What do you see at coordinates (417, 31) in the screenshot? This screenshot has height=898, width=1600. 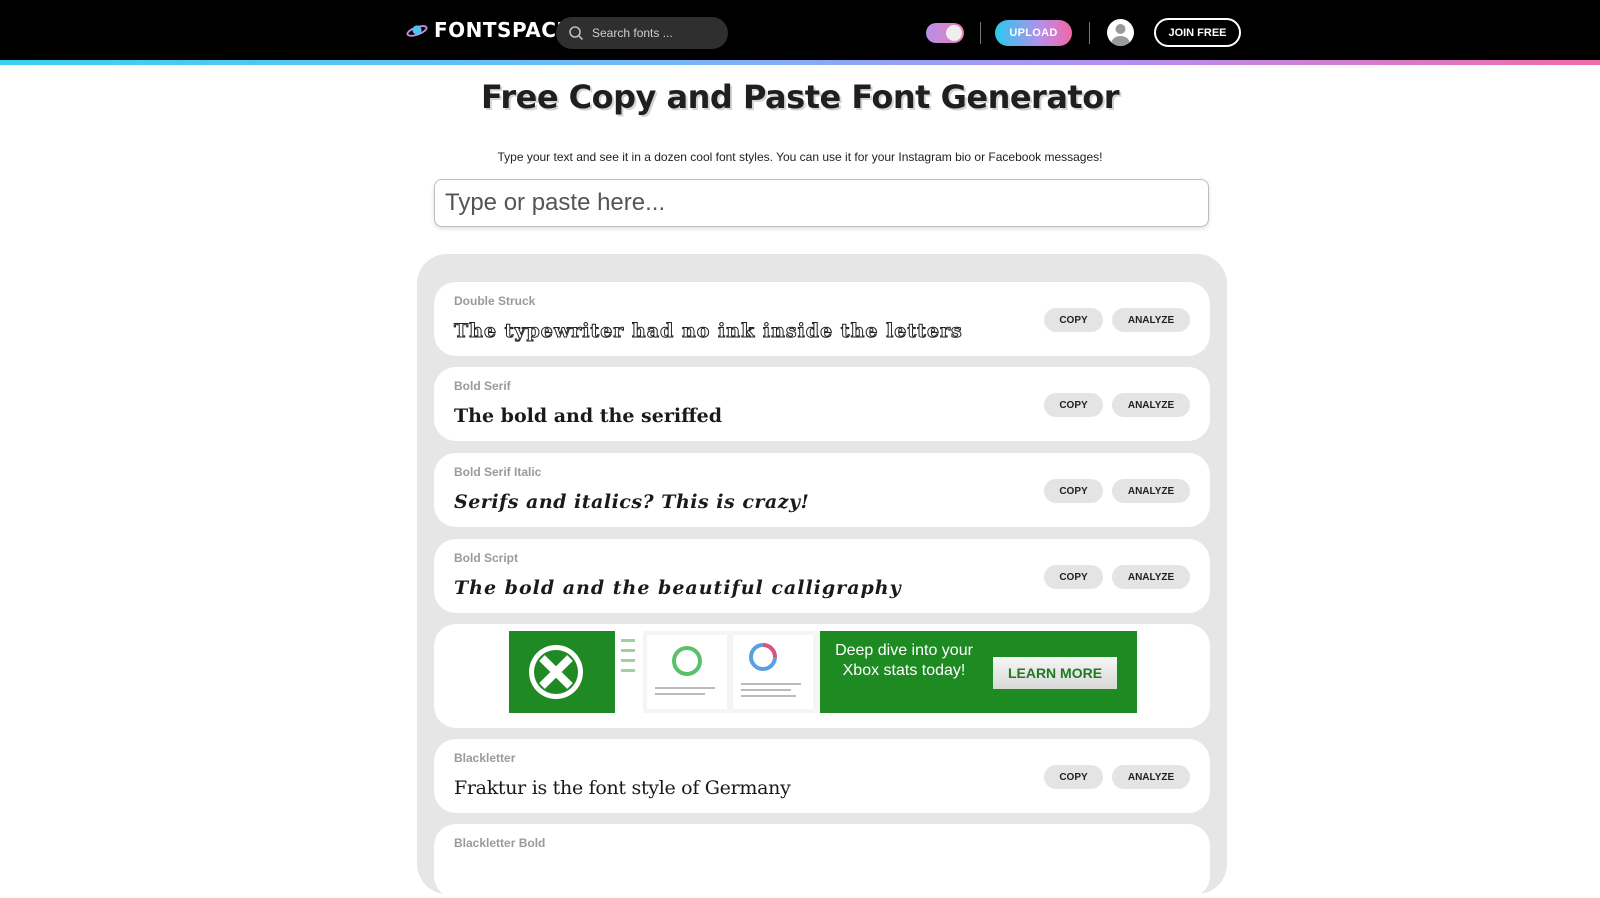 I see `planet-logo-icon` at bounding box center [417, 31].